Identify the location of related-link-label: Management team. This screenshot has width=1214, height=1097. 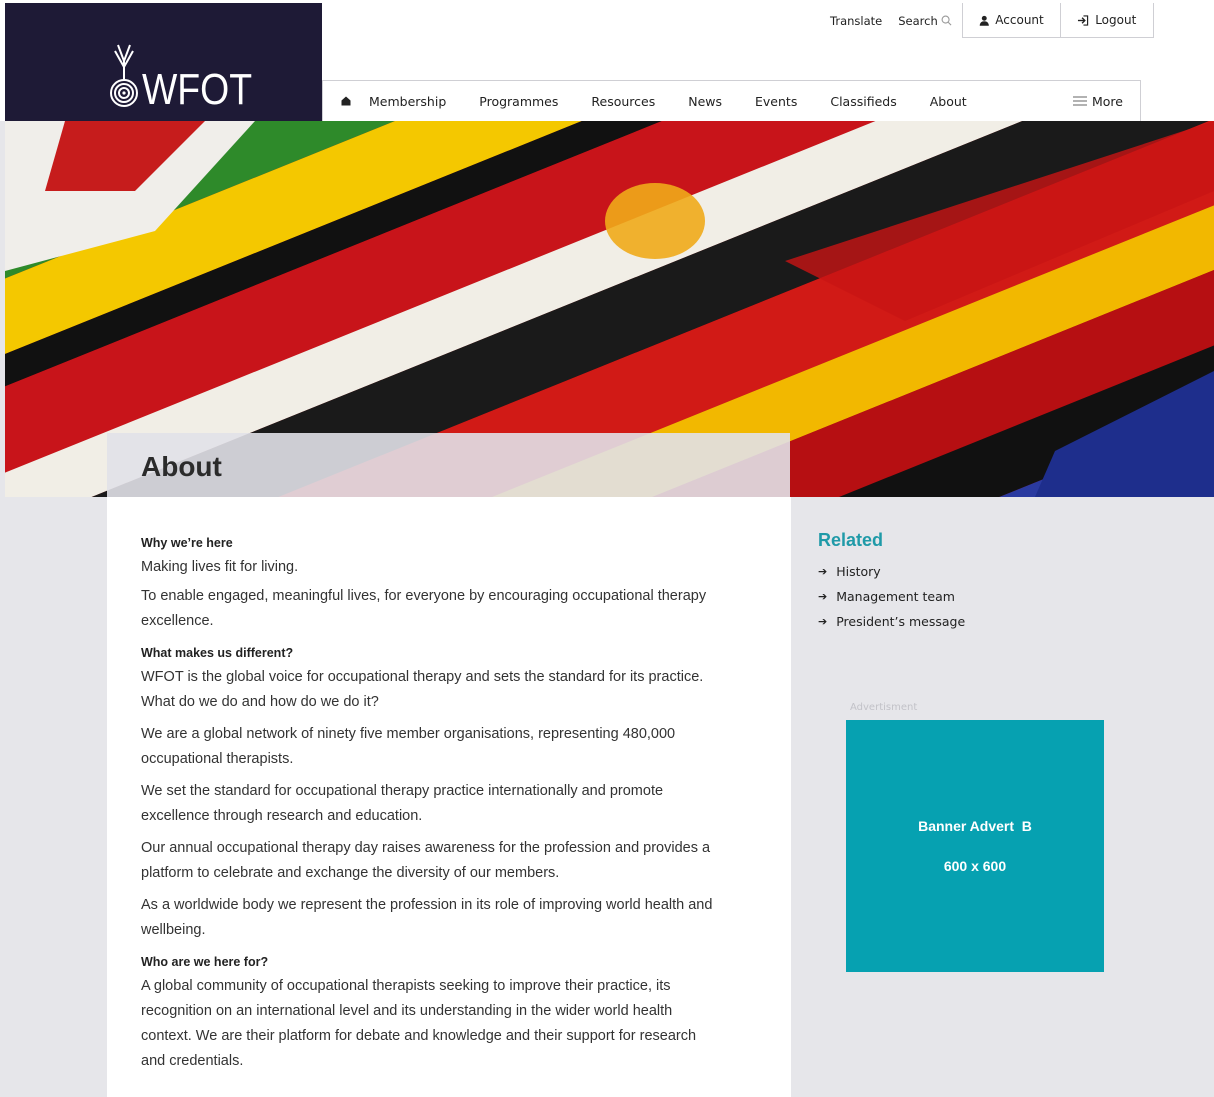
(895, 596).